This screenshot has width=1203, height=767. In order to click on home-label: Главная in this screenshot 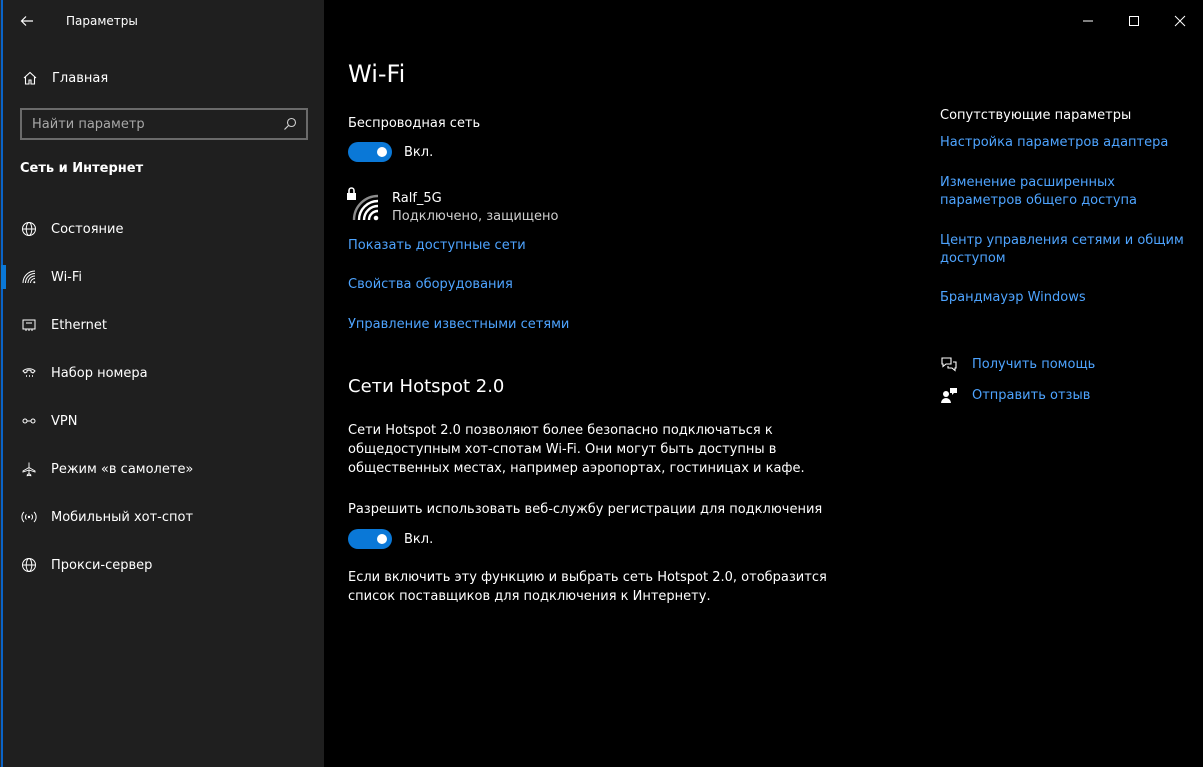, I will do `click(80, 78)`.